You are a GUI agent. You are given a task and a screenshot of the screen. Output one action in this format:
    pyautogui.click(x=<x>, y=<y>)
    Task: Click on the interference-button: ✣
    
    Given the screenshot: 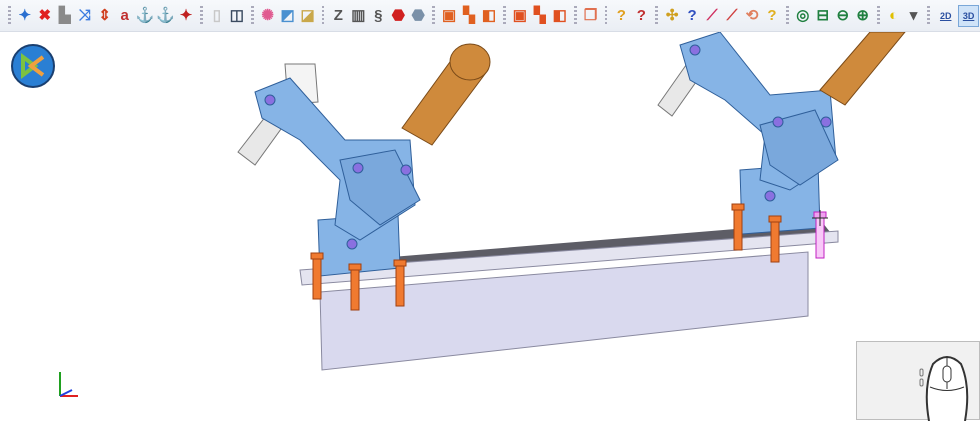 What is the action you would take?
    pyautogui.click(x=672, y=16)
    